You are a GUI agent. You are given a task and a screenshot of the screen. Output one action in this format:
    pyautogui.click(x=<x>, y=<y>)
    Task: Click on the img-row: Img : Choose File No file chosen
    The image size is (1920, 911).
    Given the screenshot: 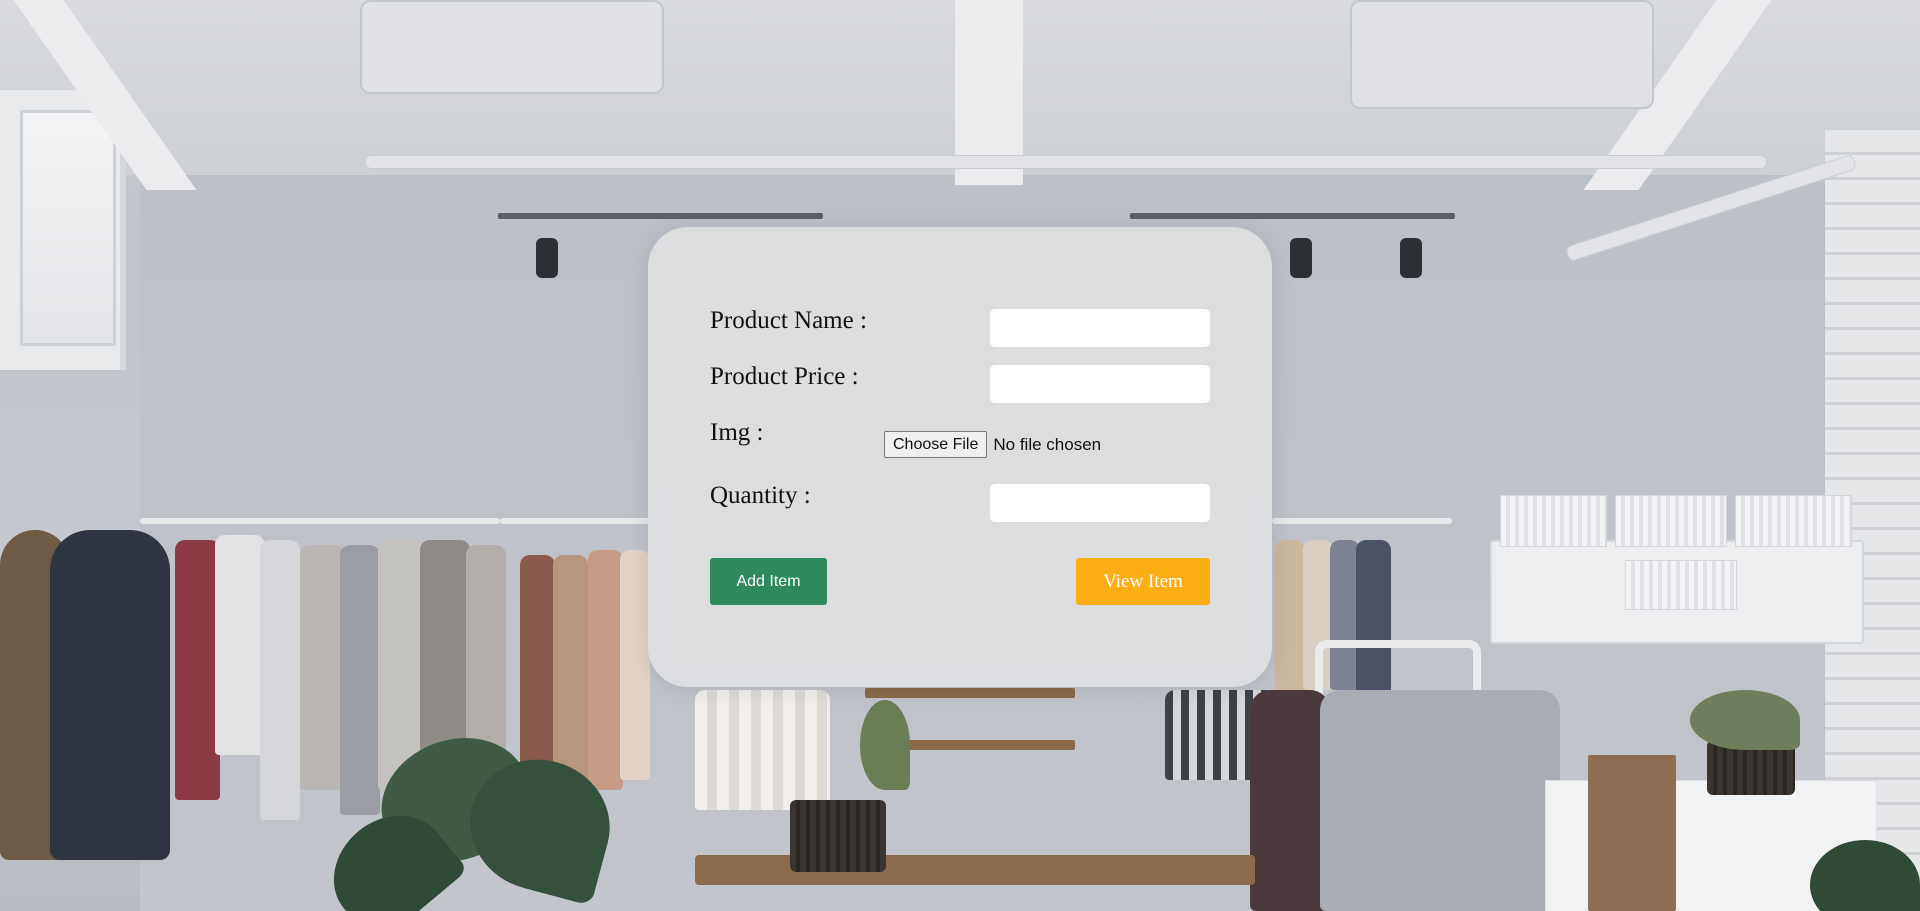 What is the action you would take?
    pyautogui.click(x=960, y=439)
    